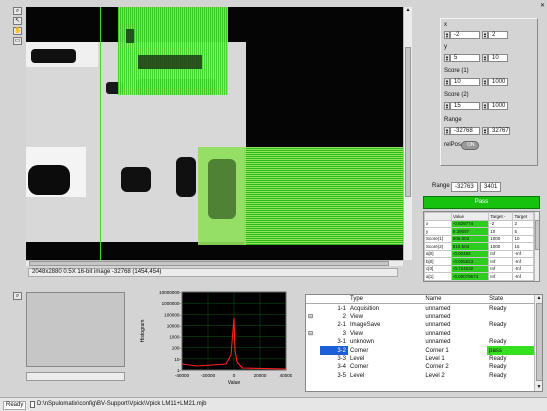 The height and width of the screenshot is (411, 547). What do you see at coordinates (498, 82) in the screenshot?
I see `score1-max-input: 1000` at bounding box center [498, 82].